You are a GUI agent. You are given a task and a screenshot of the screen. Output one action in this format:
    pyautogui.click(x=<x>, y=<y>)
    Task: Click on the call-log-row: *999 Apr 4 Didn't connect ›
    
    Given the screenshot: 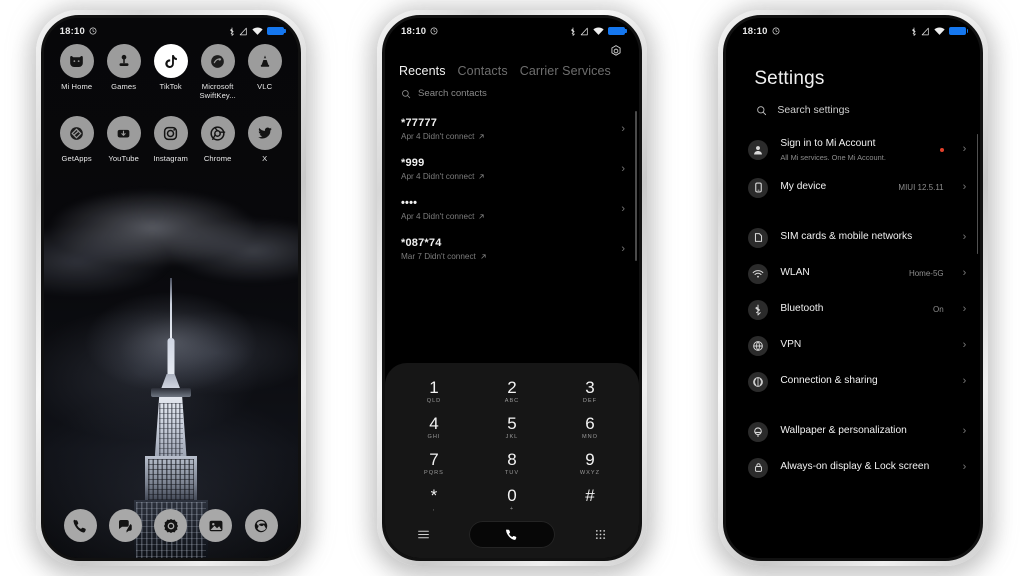 What is the action you would take?
    pyautogui.click(x=512, y=169)
    